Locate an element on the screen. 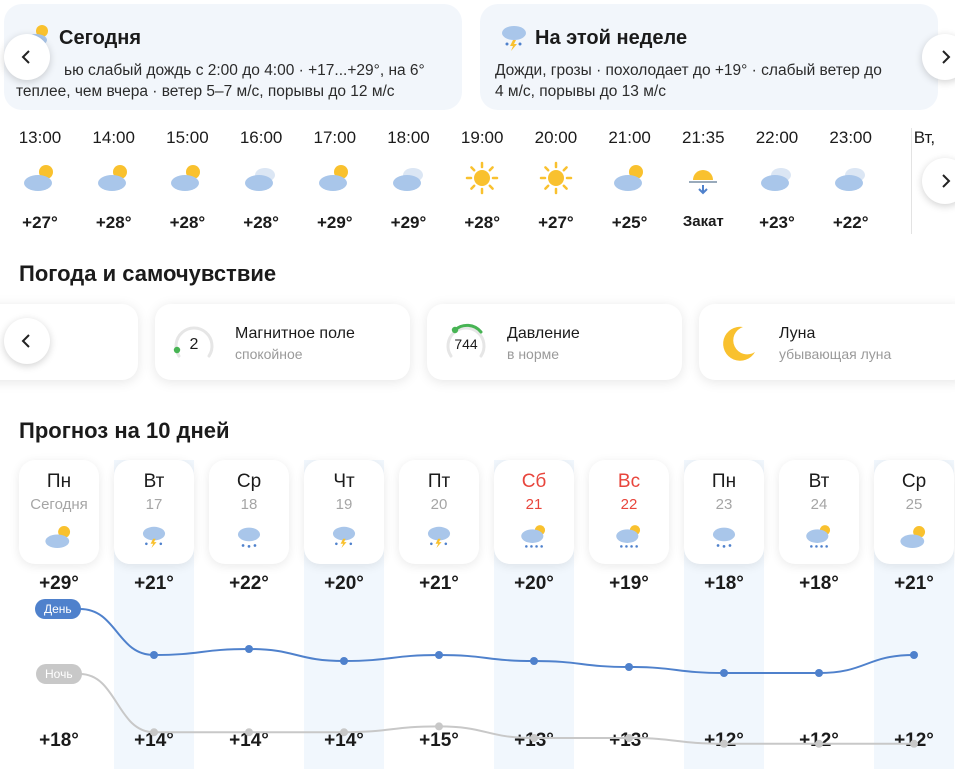 Image resolution: width=955 pixels, height=769 pixels. hour-time: 20:00 is located at coordinates (556, 137).